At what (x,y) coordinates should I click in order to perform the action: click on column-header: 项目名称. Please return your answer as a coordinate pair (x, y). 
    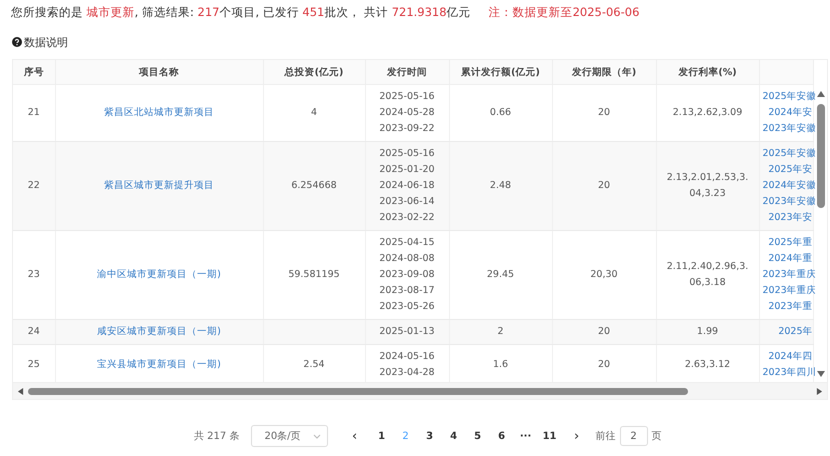
    Looking at the image, I should click on (159, 72).